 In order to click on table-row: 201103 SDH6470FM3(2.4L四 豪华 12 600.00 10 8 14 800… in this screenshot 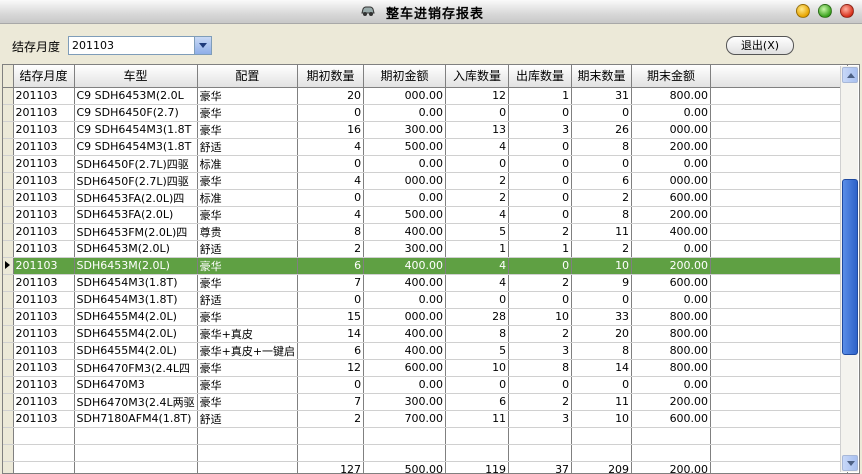, I will do `click(426, 368)`.